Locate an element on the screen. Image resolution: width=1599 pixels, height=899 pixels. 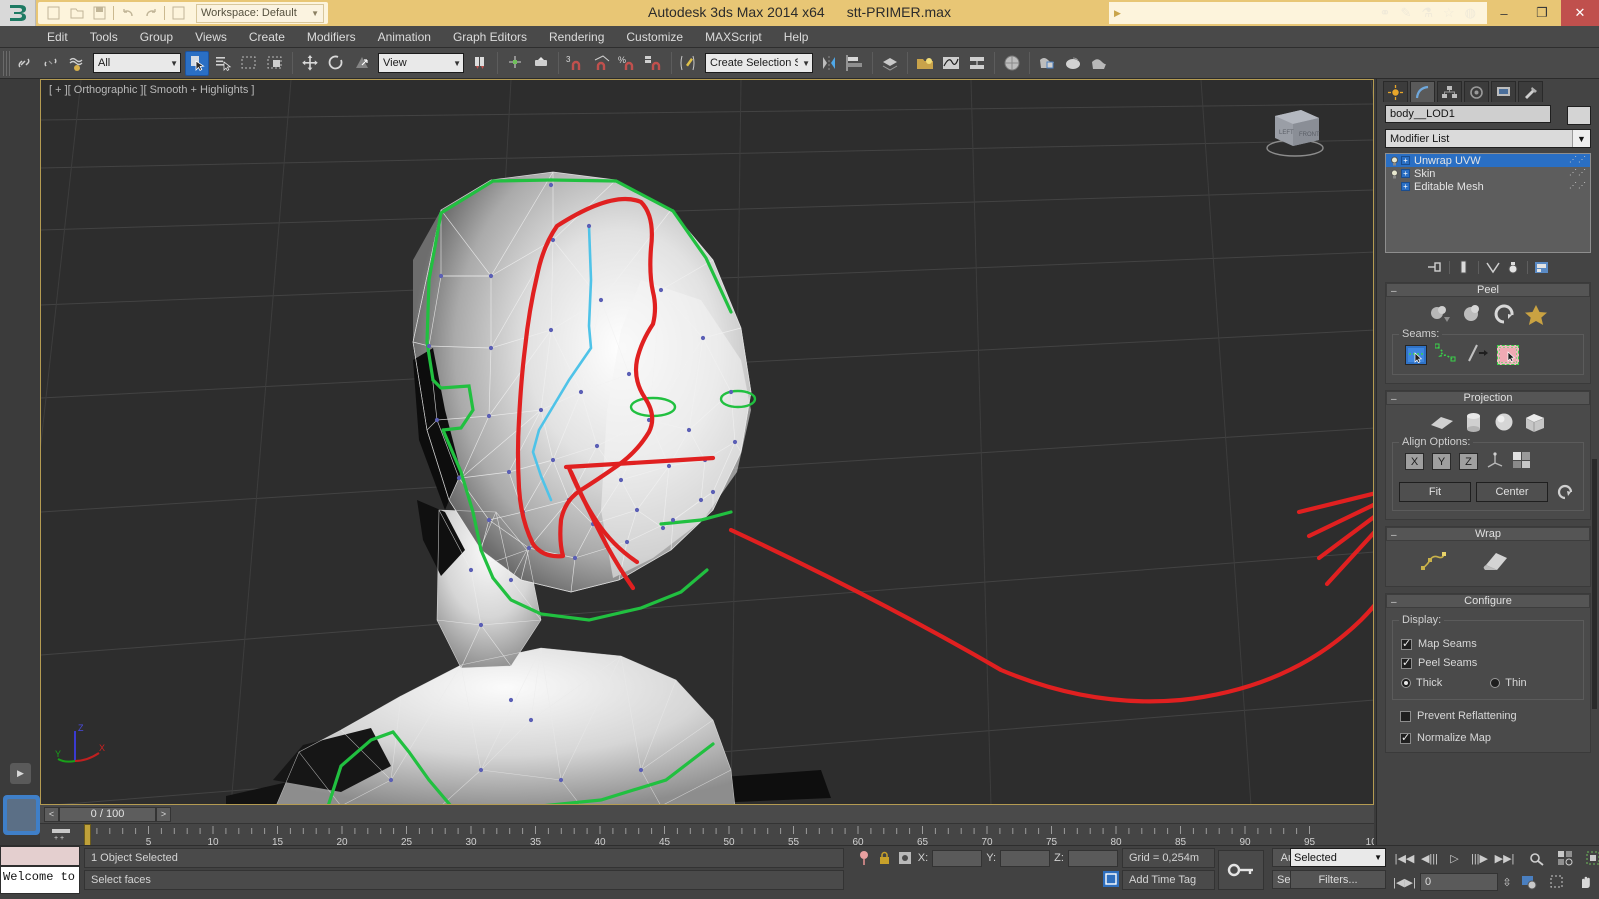
rectangular-select-icon is located at coordinates (249, 63).